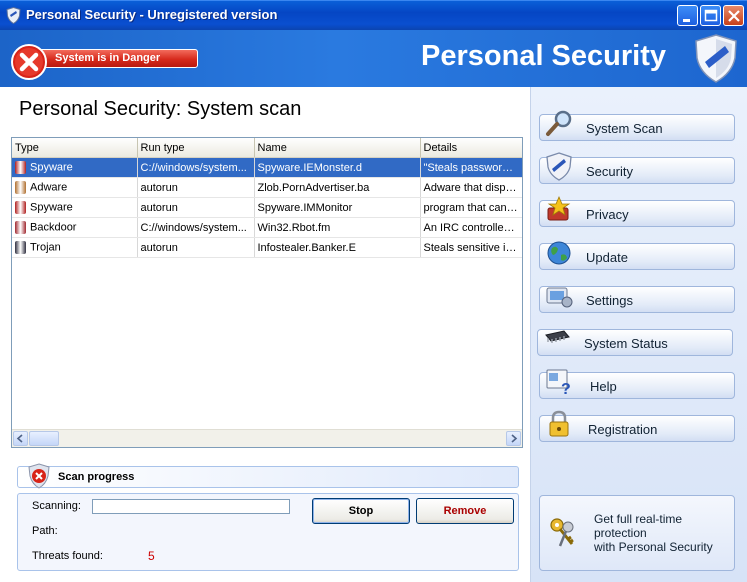 The height and width of the screenshot is (582, 747). What do you see at coordinates (465, 511) in the screenshot?
I see `remove-button: Remove` at bounding box center [465, 511].